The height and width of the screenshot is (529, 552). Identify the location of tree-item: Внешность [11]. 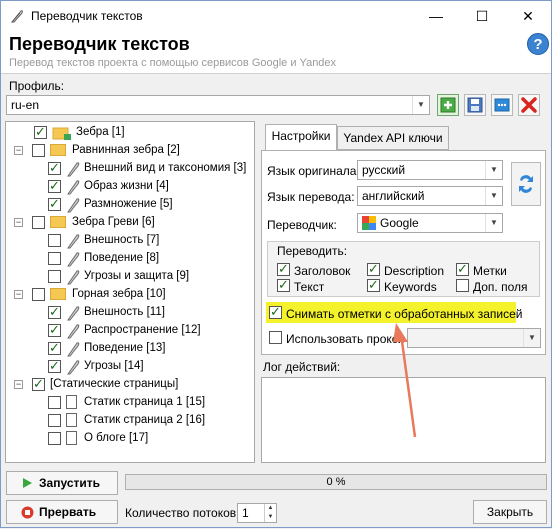
(150, 312).